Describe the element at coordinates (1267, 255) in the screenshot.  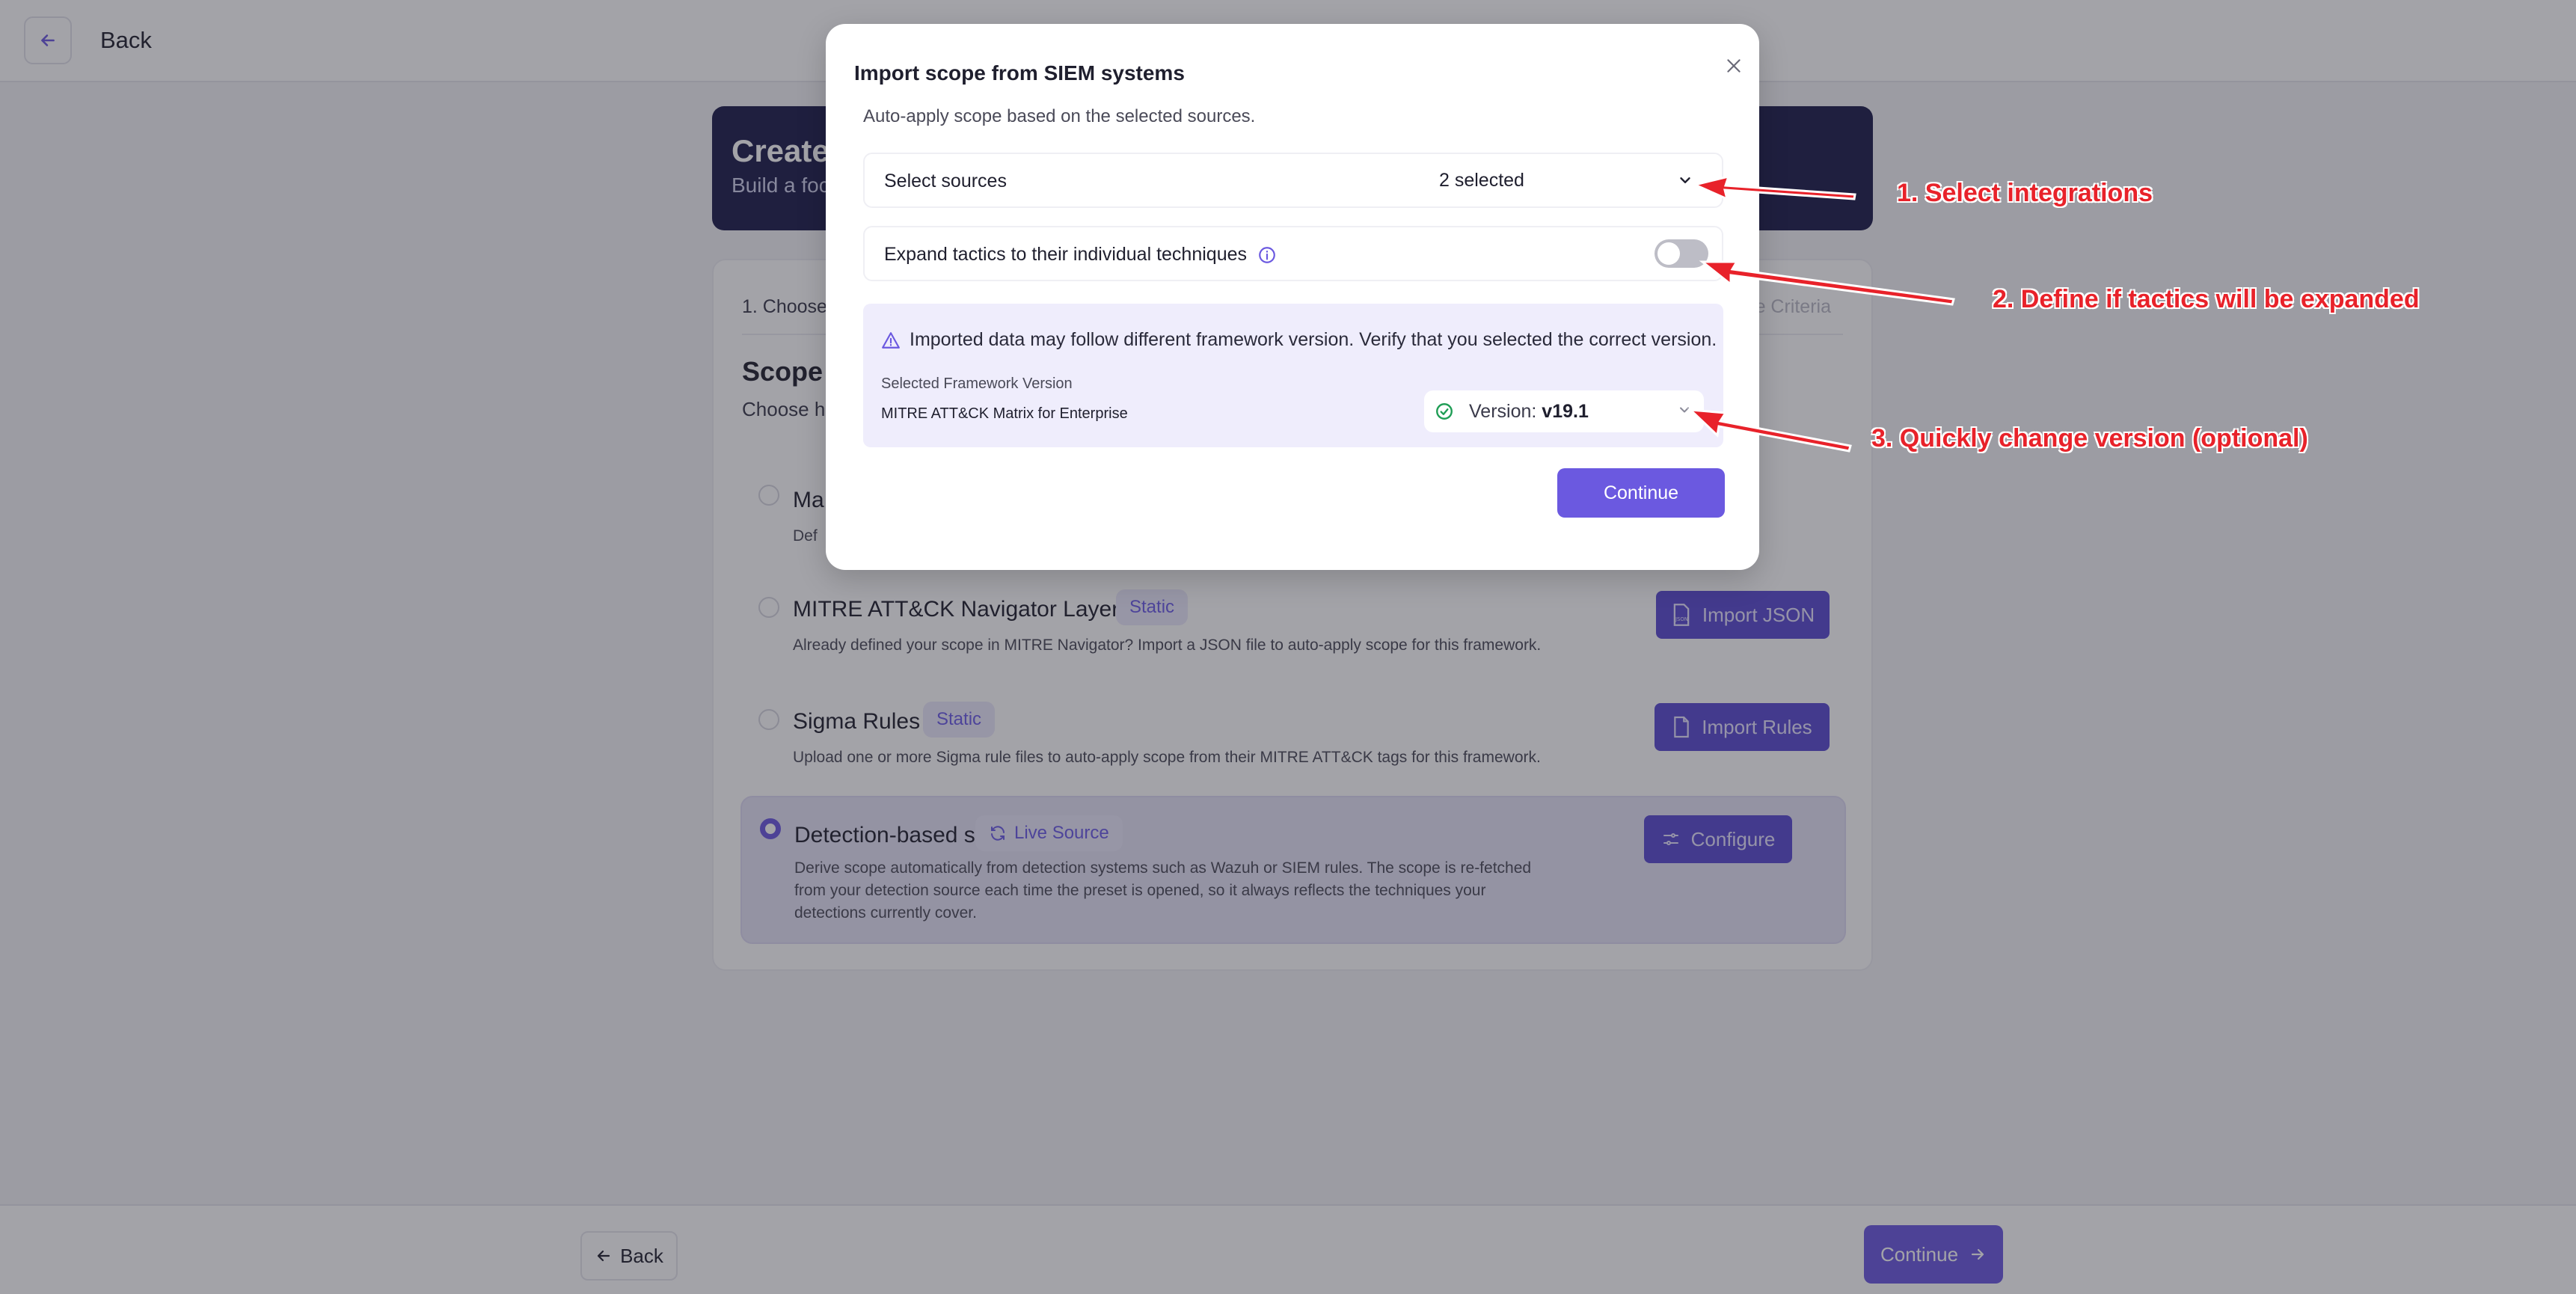
I see `info-icon` at that location.